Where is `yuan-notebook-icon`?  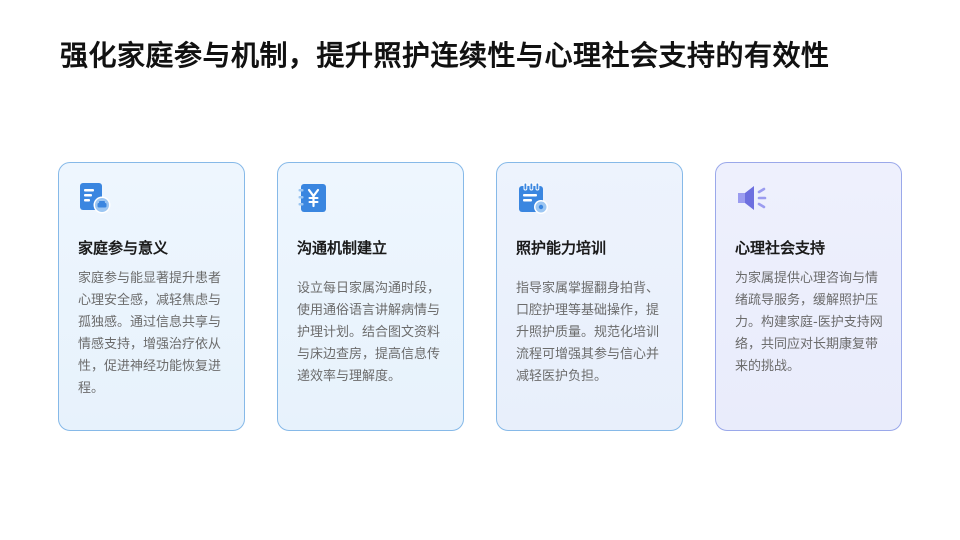 yuan-notebook-icon is located at coordinates (312, 198).